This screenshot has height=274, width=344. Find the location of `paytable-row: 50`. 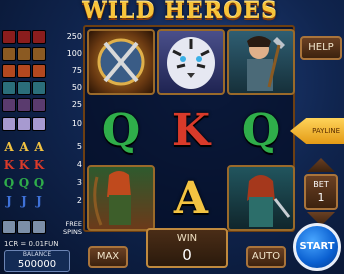

paytable-row: 50 is located at coordinates (42, 89).